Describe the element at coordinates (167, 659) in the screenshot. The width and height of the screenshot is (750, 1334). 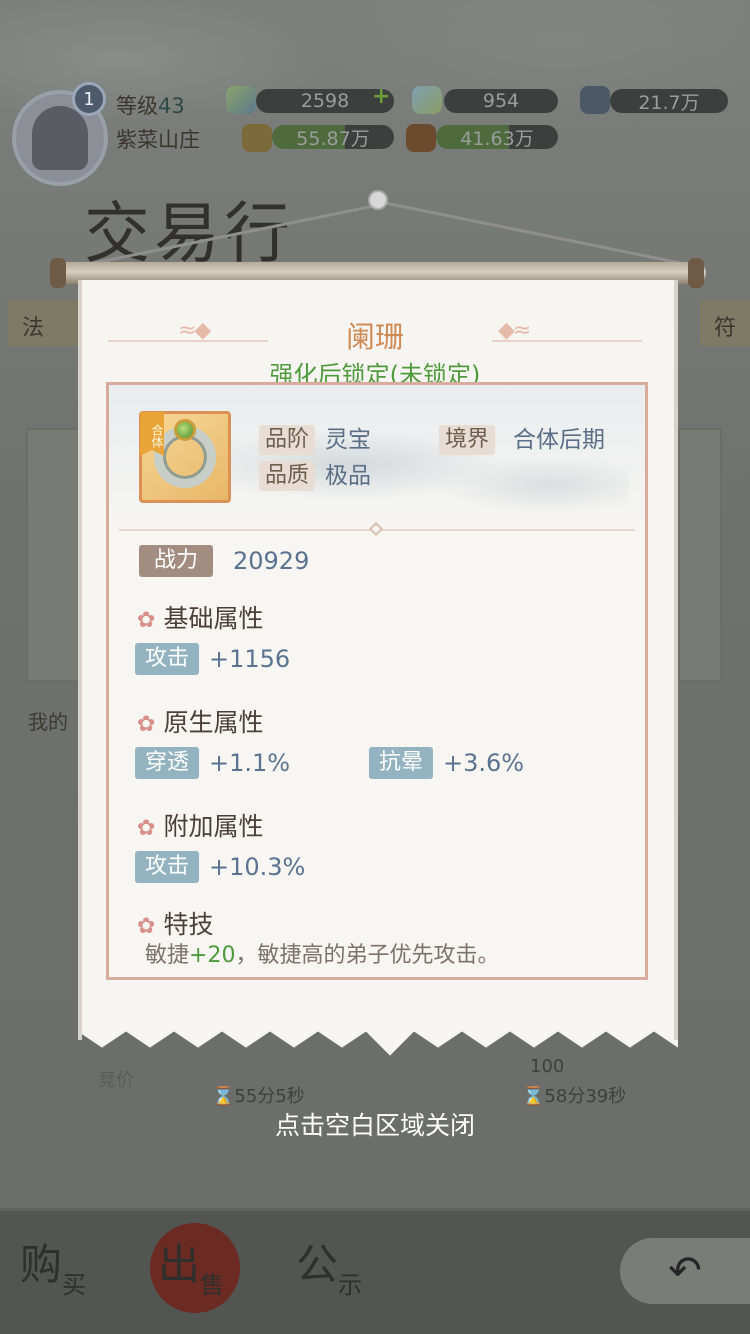
I see `base-stat-label: 攻击` at that location.